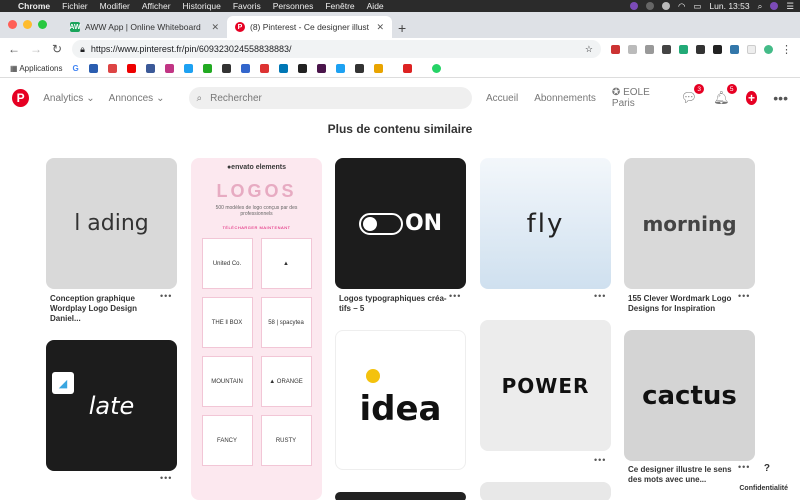 This screenshot has width=800, height=500. What do you see at coordinates (309, 27) in the screenshot?
I see `tab-pinterest: P (8) Pinterest - Ce designer illust ✕` at bounding box center [309, 27].